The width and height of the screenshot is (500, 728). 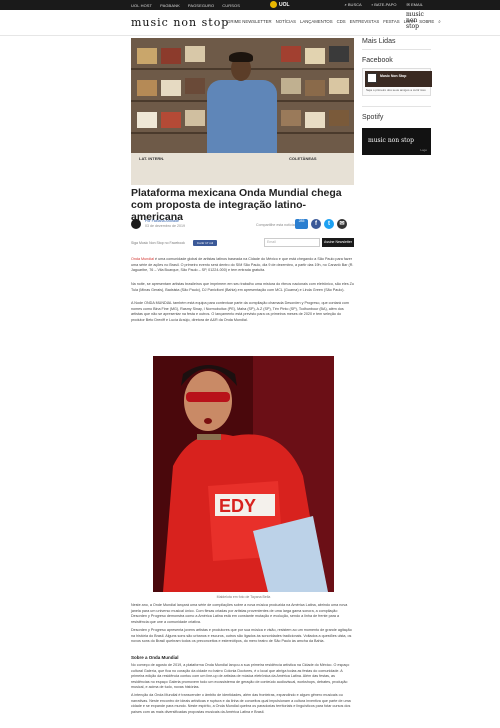 I want to click on portrait-illustration: EDY, so click(x=243, y=474).